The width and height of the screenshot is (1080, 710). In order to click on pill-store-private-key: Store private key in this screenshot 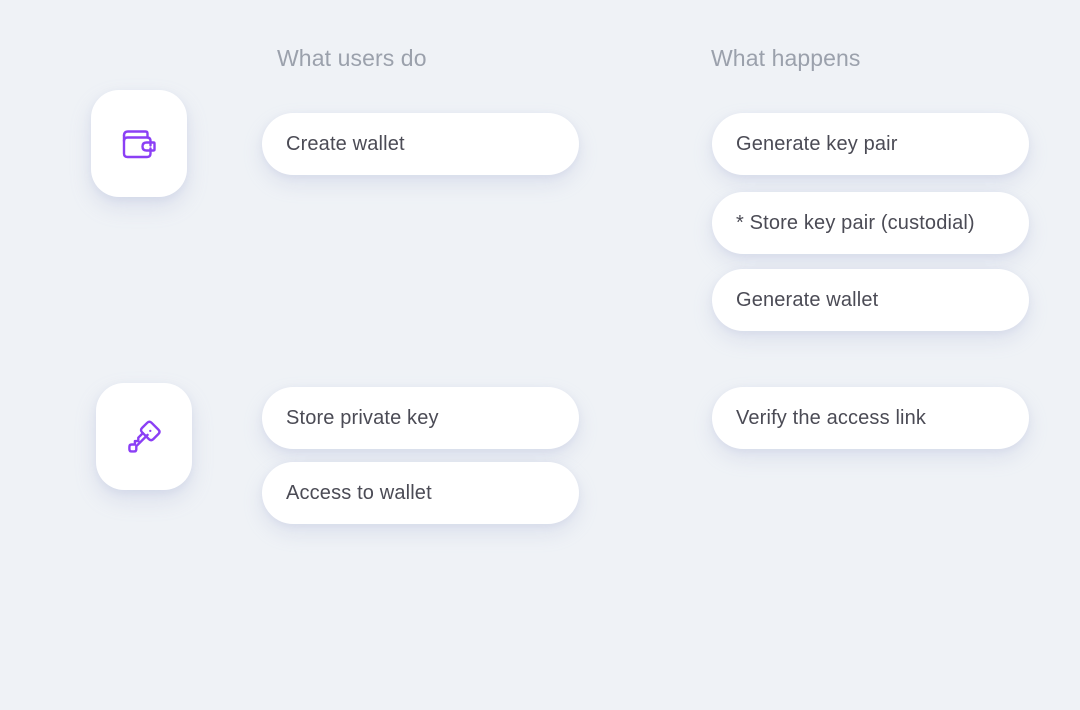, I will do `click(420, 418)`.